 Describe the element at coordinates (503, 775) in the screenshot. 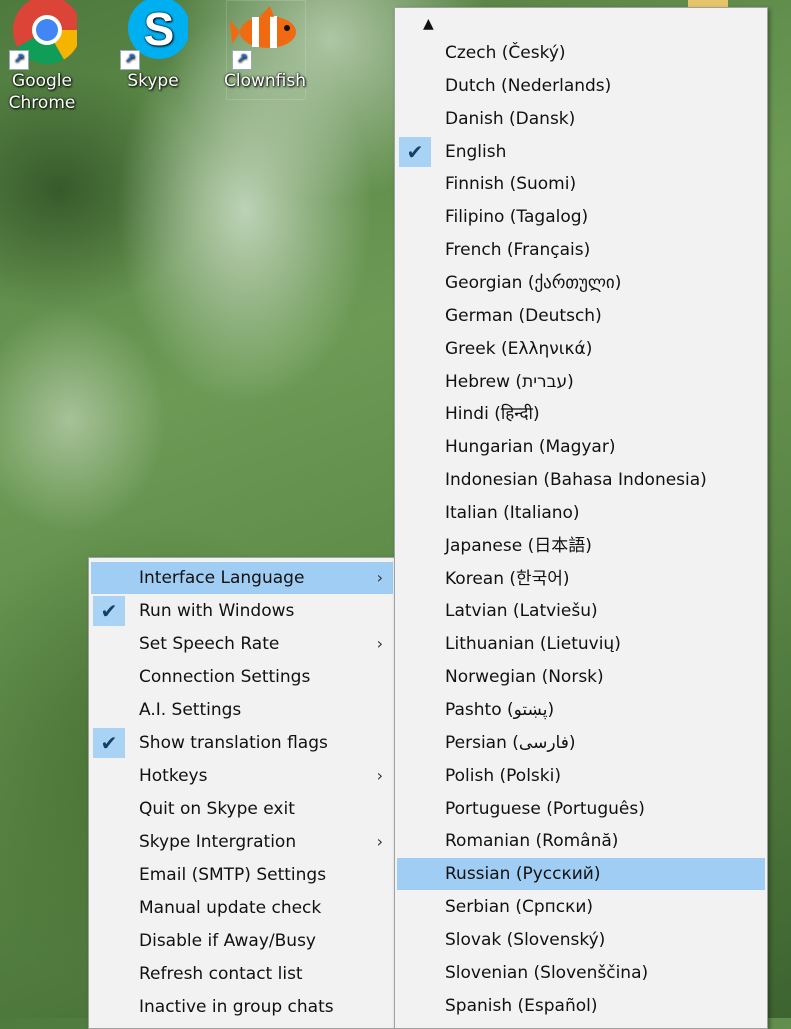

I see `language-option-label: Polish (Polski)` at that location.